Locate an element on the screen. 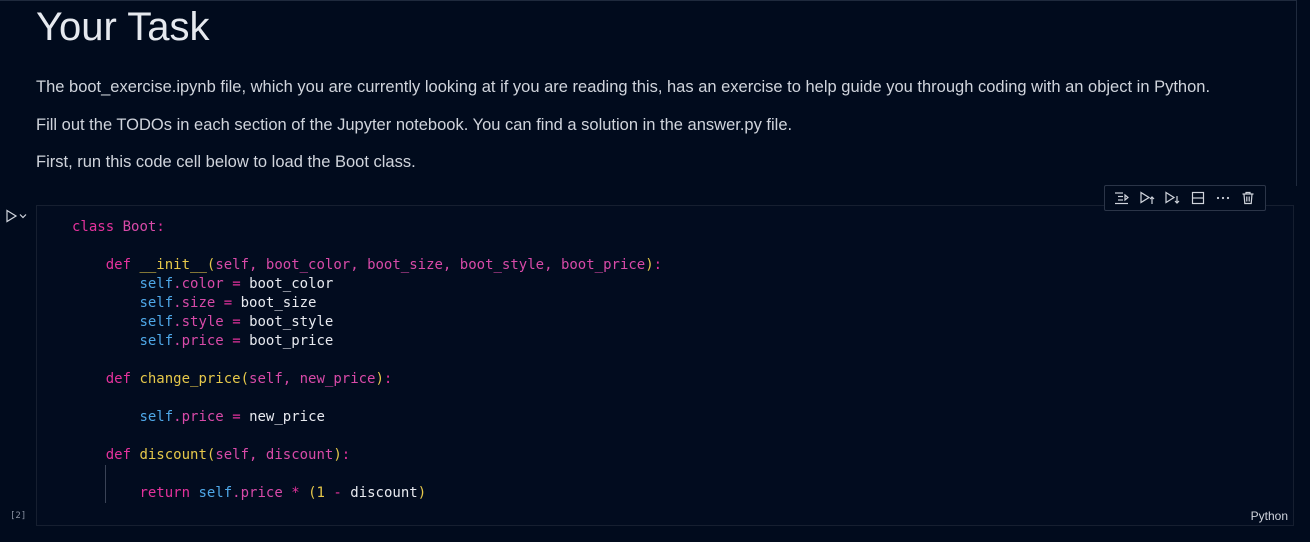 This screenshot has width=1310, height=542. split-cell-icon is located at coordinates (1198, 198).